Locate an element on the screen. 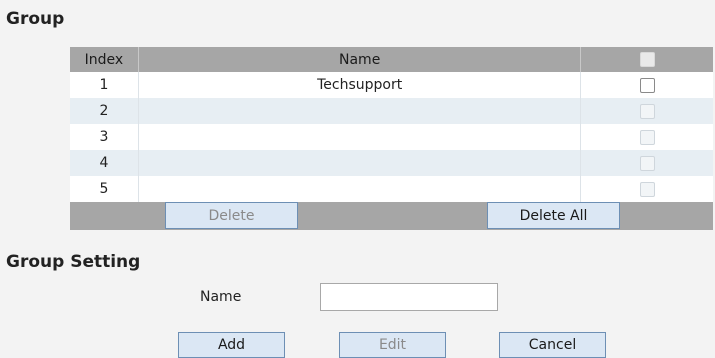  name-column-header: Name is located at coordinates (360, 59).